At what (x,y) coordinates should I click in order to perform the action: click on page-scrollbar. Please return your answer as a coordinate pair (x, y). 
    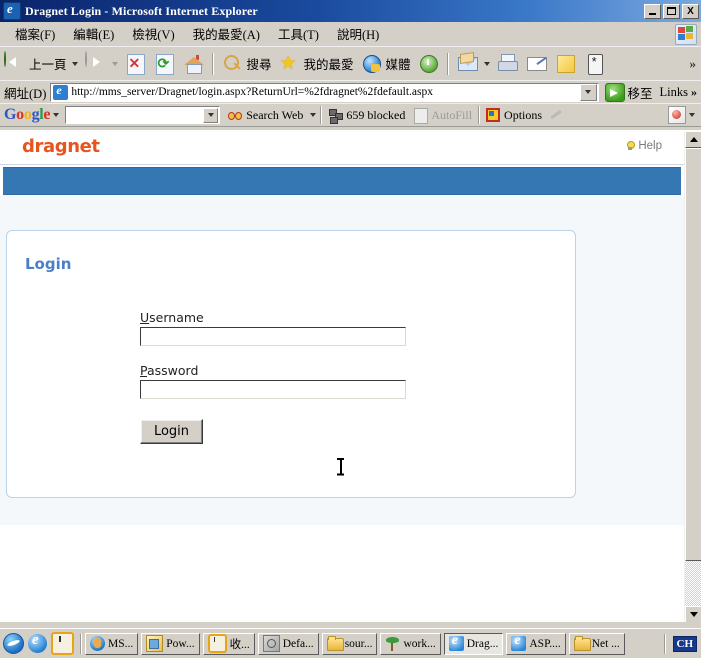
    Looking at the image, I should click on (692, 376).